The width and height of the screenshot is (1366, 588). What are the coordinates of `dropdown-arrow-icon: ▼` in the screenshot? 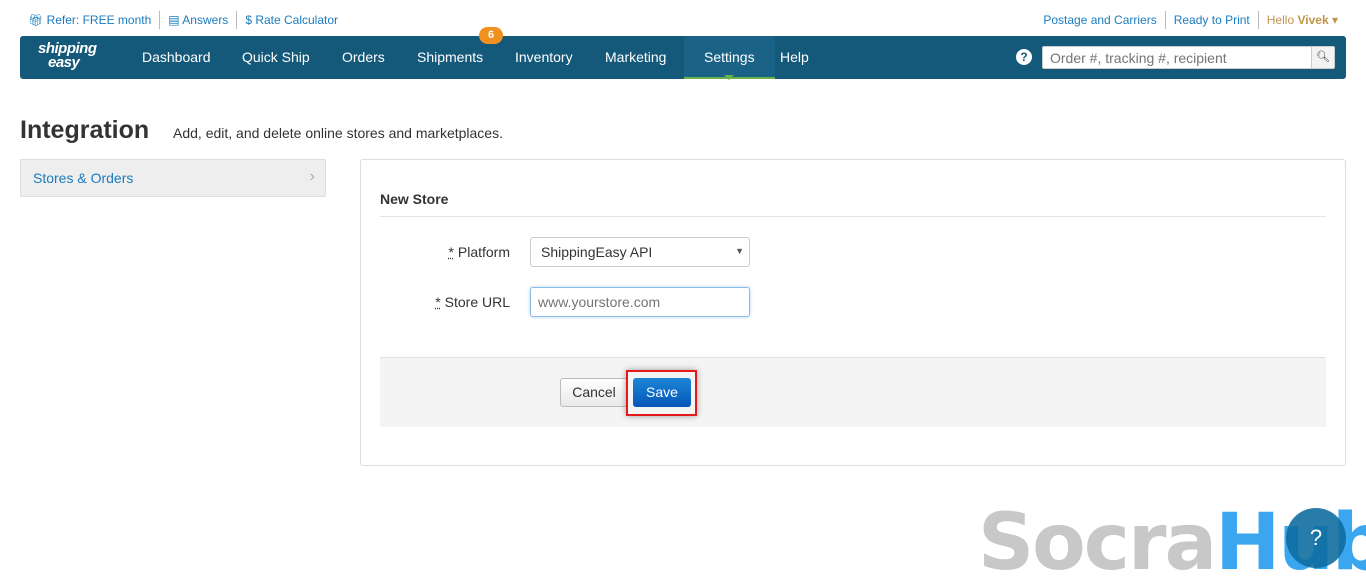 It's located at (739, 251).